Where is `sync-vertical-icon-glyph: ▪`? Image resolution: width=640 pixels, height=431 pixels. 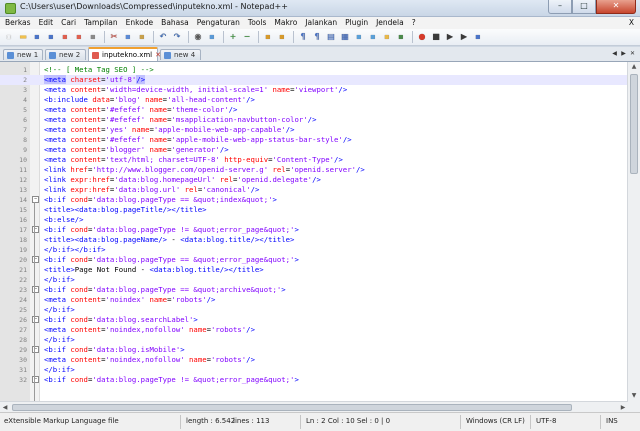 sync-vertical-icon-glyph: ▪ is located at coordinates (268, 36).